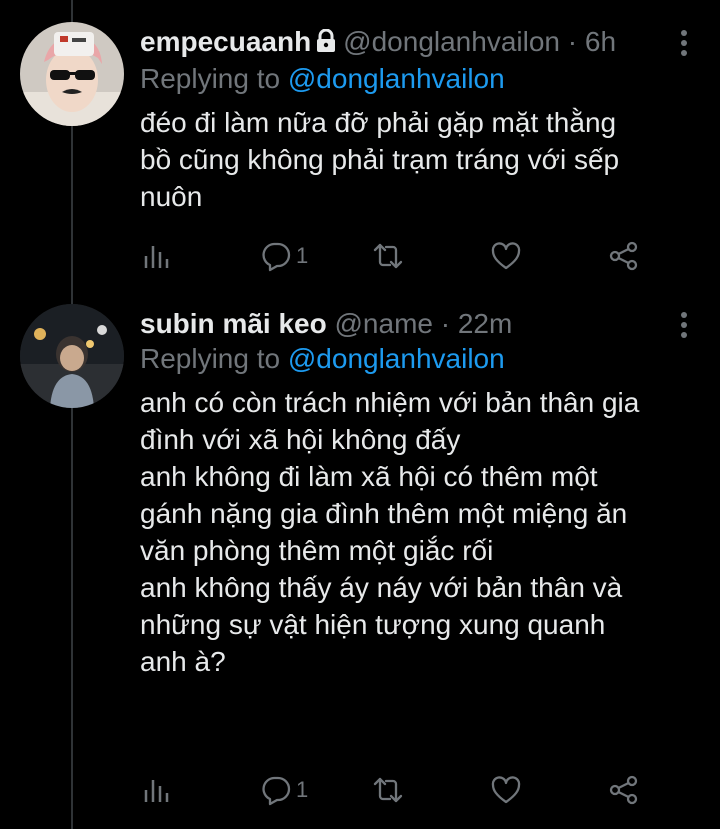 This screenshot has width=720, height=829. What do you see at coordinates (225, 41) in the screenshot?
I see `display-name: empecuaanh` at bounding box center [225, 41].